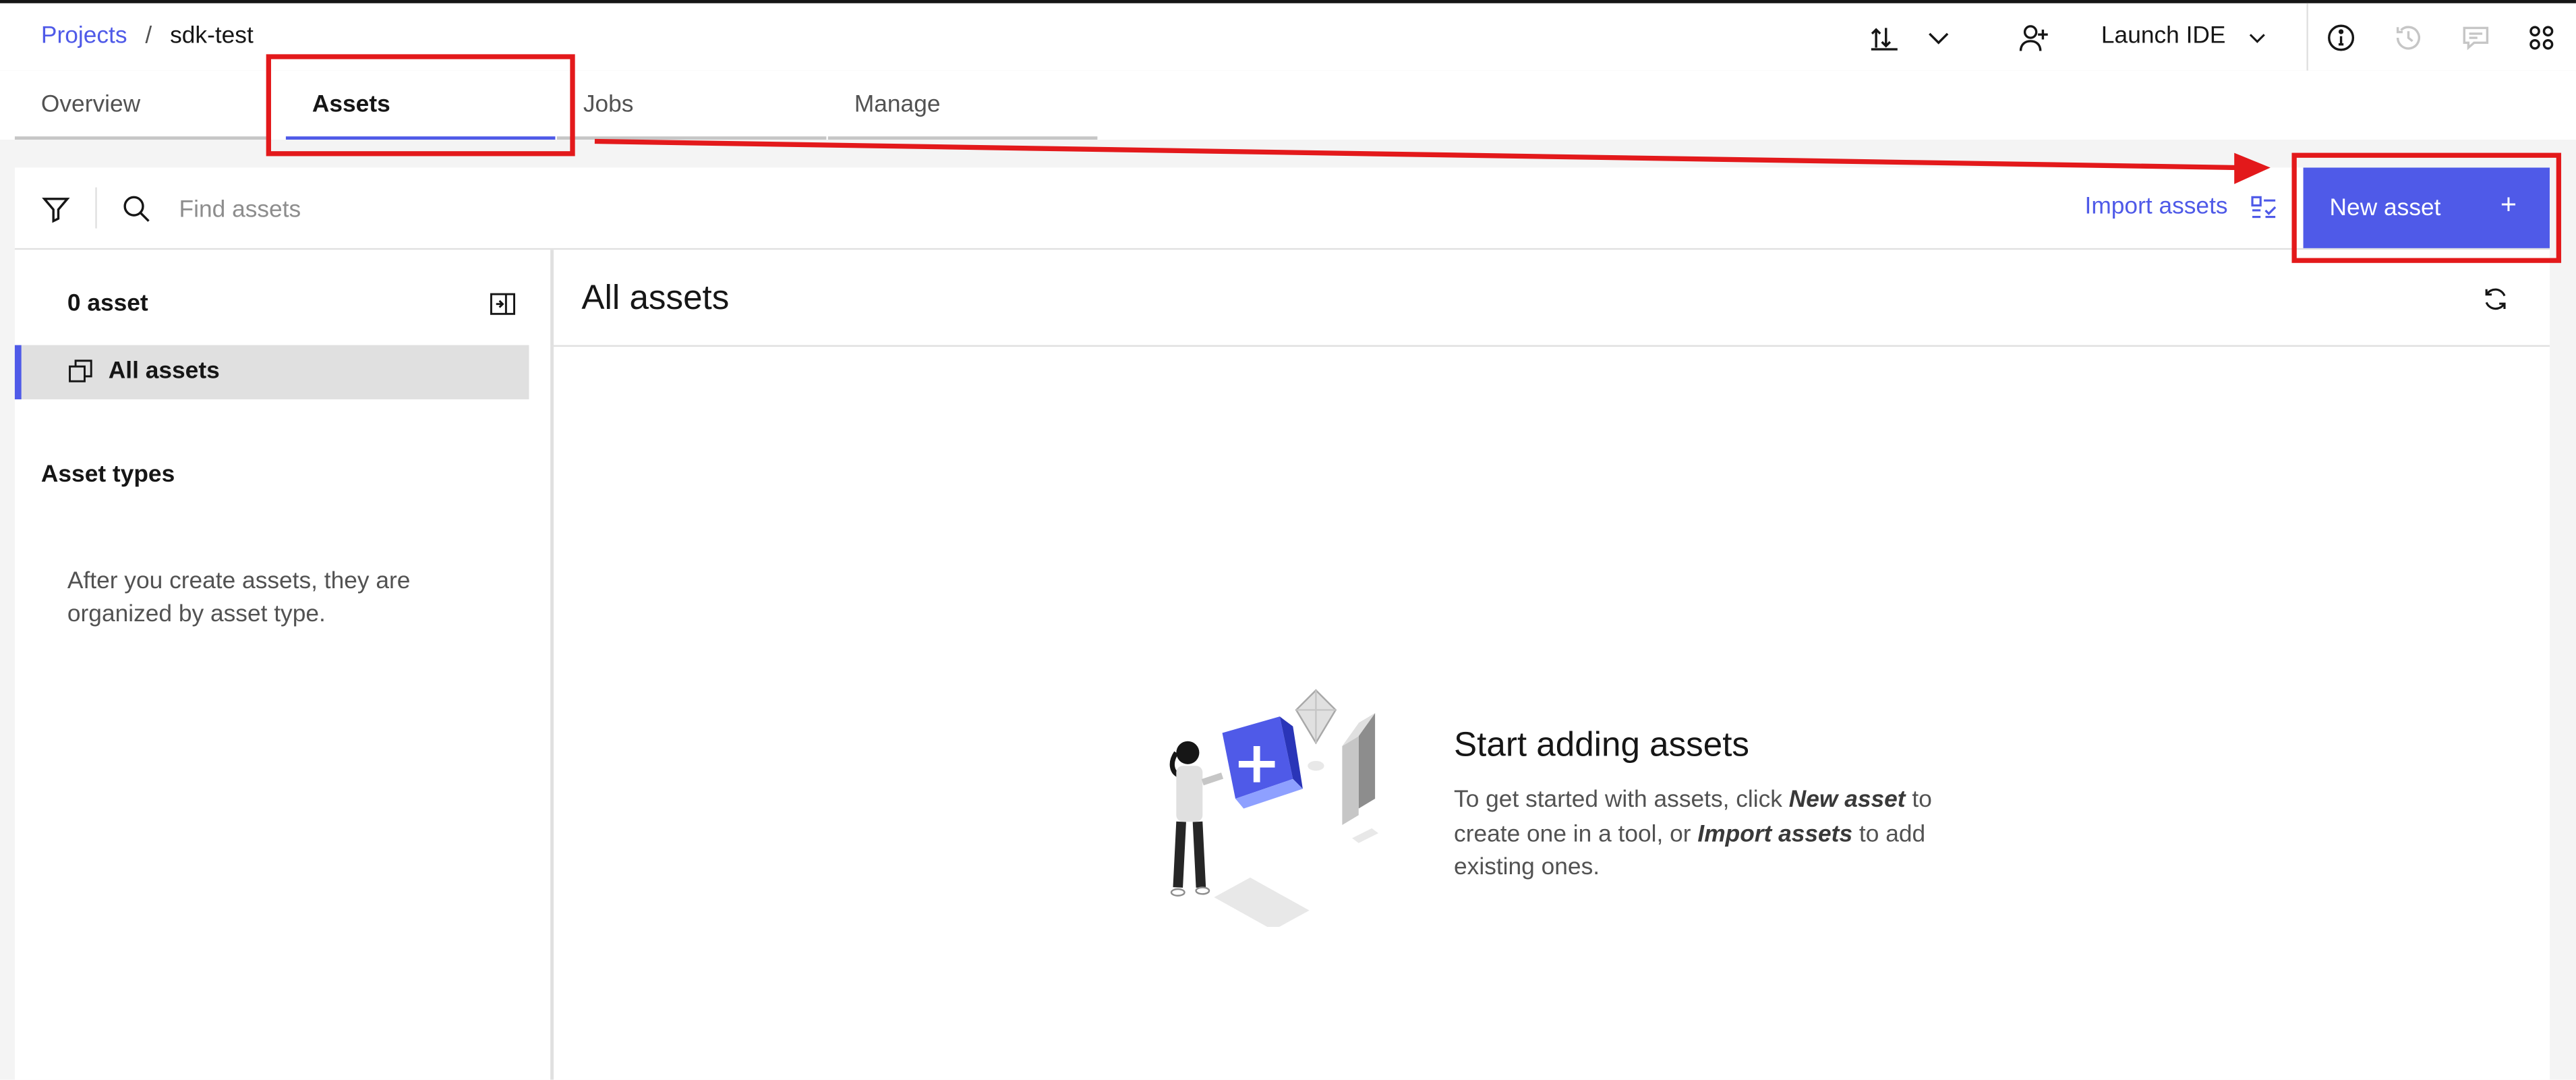  I want to click on asset-toolbar: Import assets New asset +, so click(1282, 208).